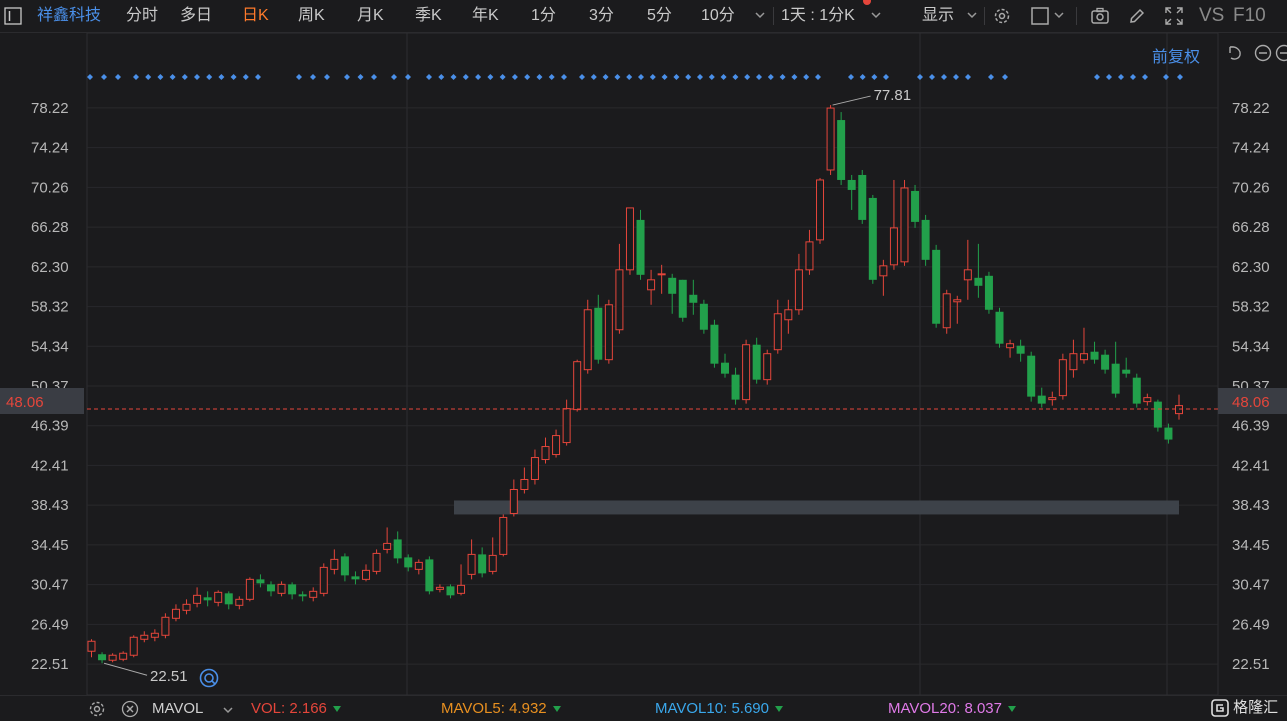 The width and height of the screenshot is (1287, 721). I want to click on tab-period-7: 1分, so click(543, 16).